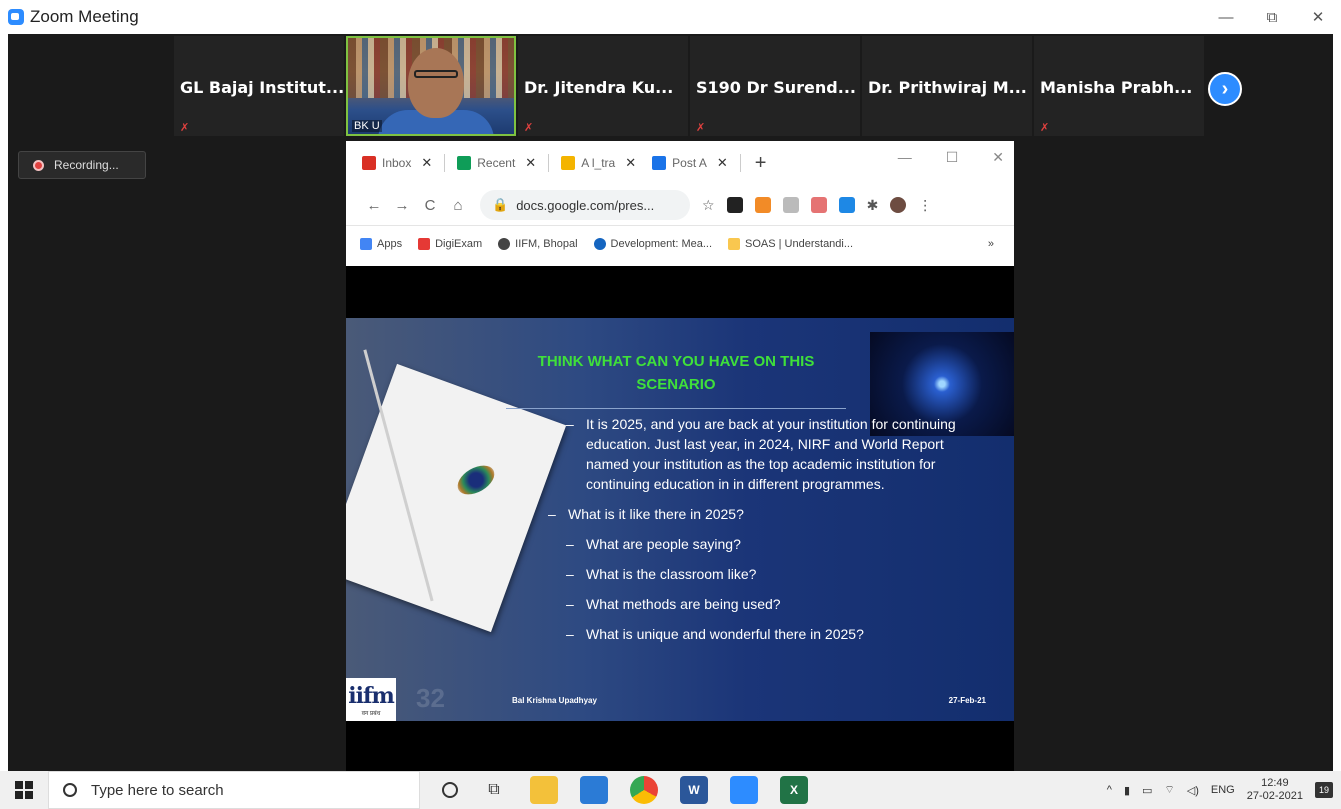  Describe the element at coordinates (1127, 790) in the screenshot. I see `network-icon: ▮` at that location.